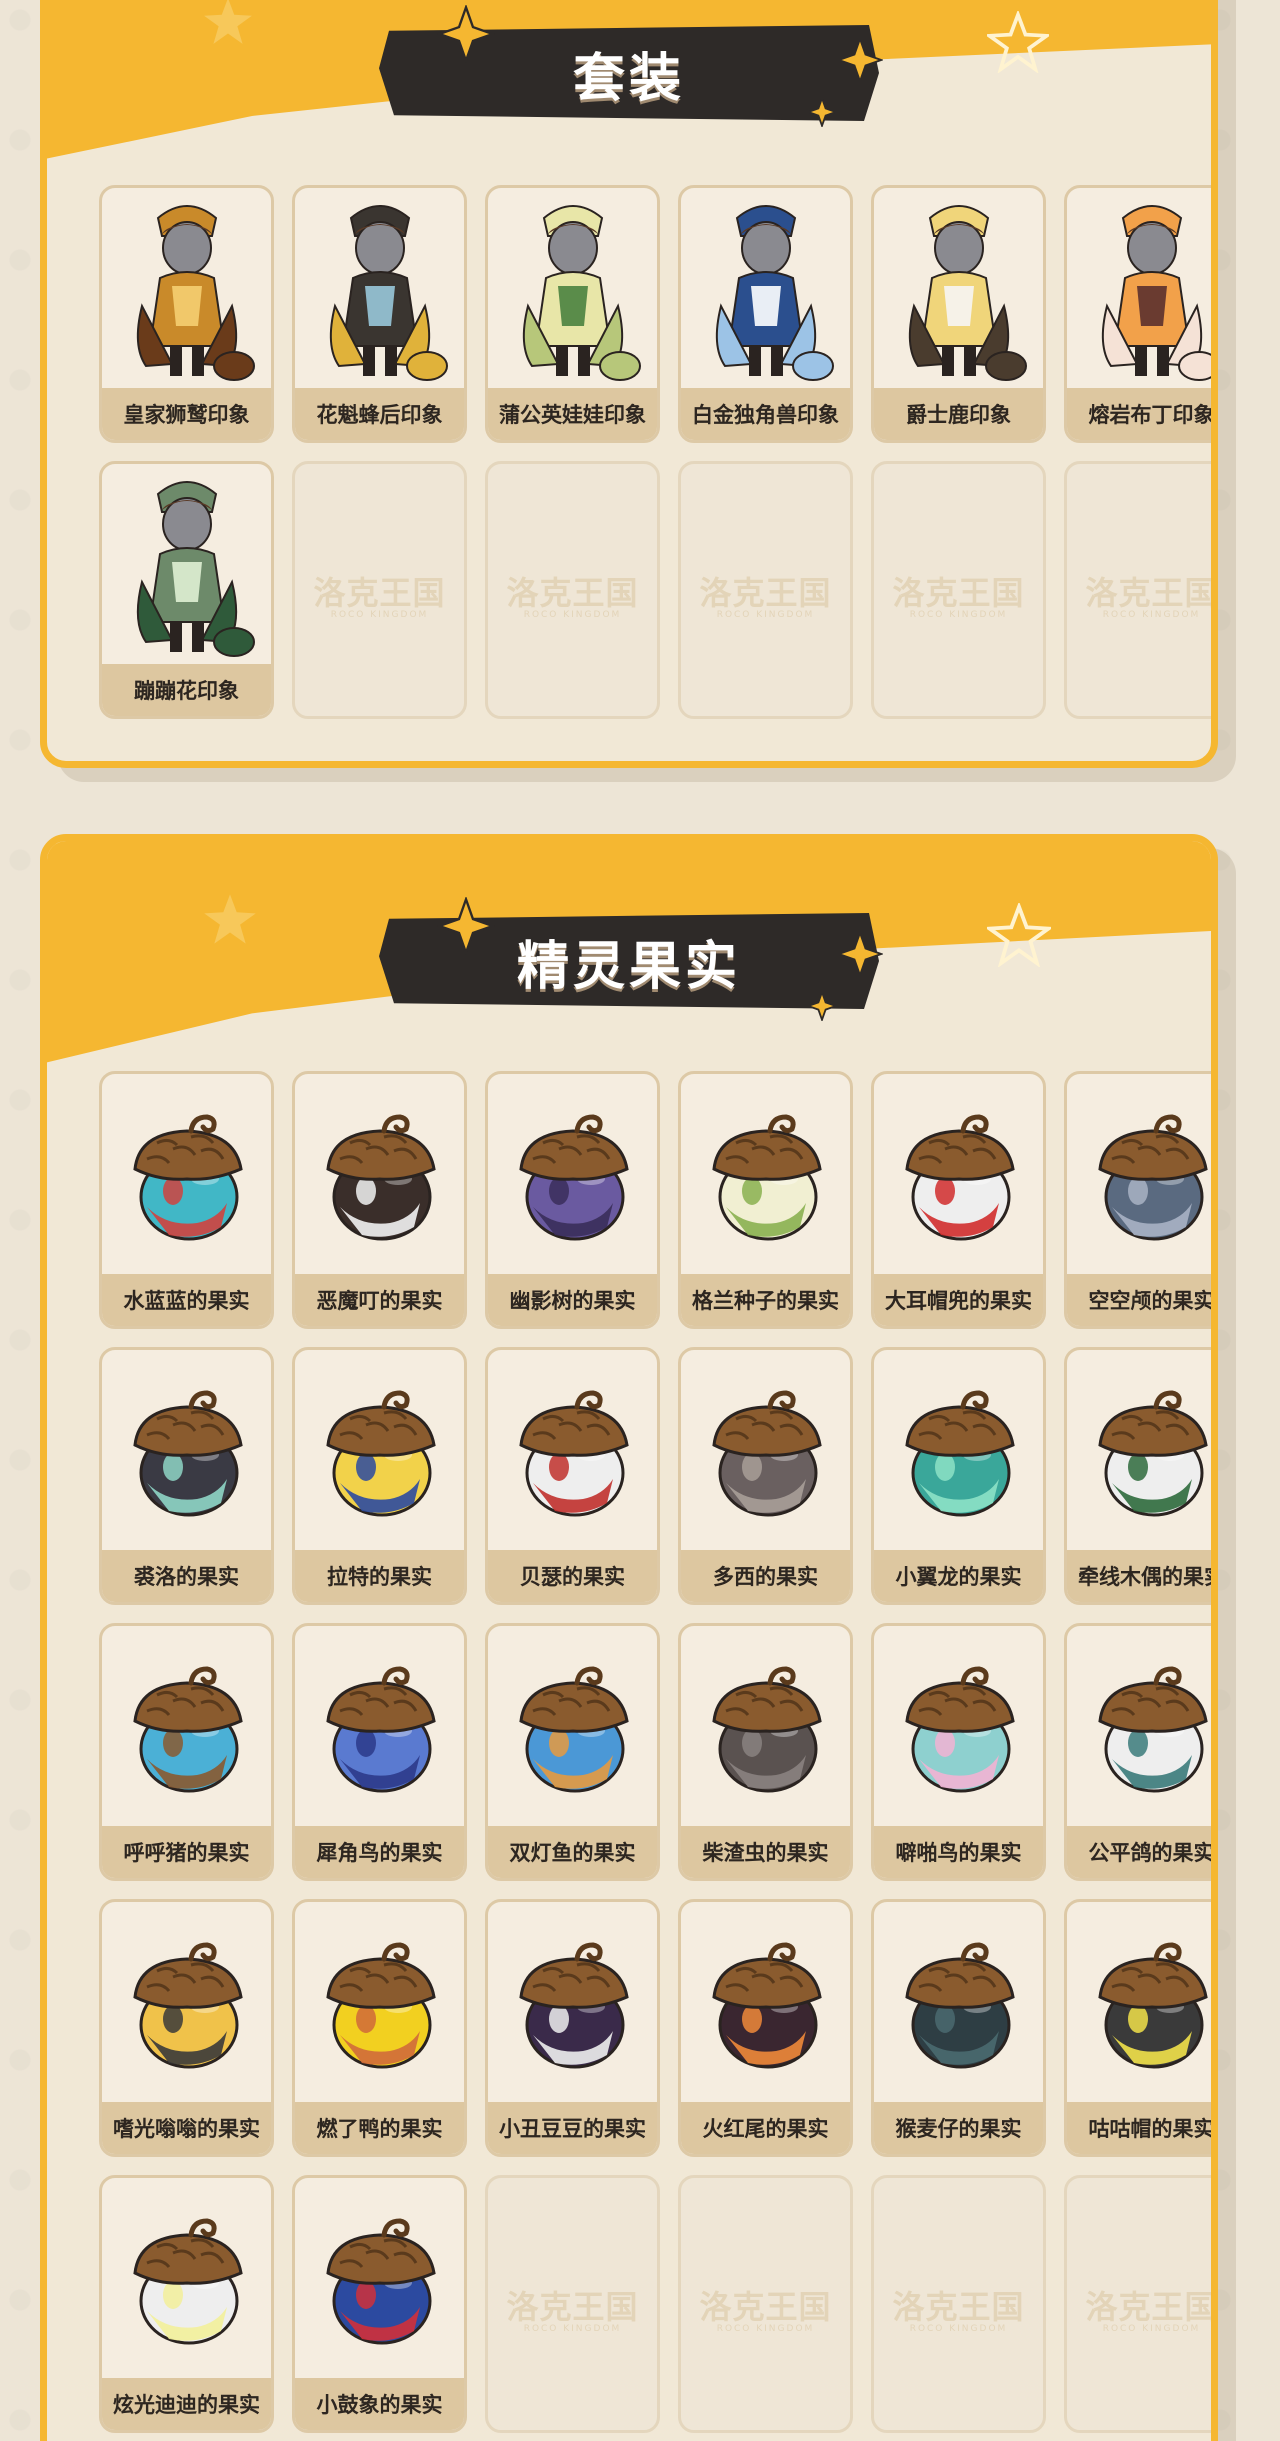 Image resolution: width=1280 pixels, height=2441 pixels. Describe the element at coordinates (765, 1852) in the screenshot. I see `card-label: 柴渣虫的果实` at that location.